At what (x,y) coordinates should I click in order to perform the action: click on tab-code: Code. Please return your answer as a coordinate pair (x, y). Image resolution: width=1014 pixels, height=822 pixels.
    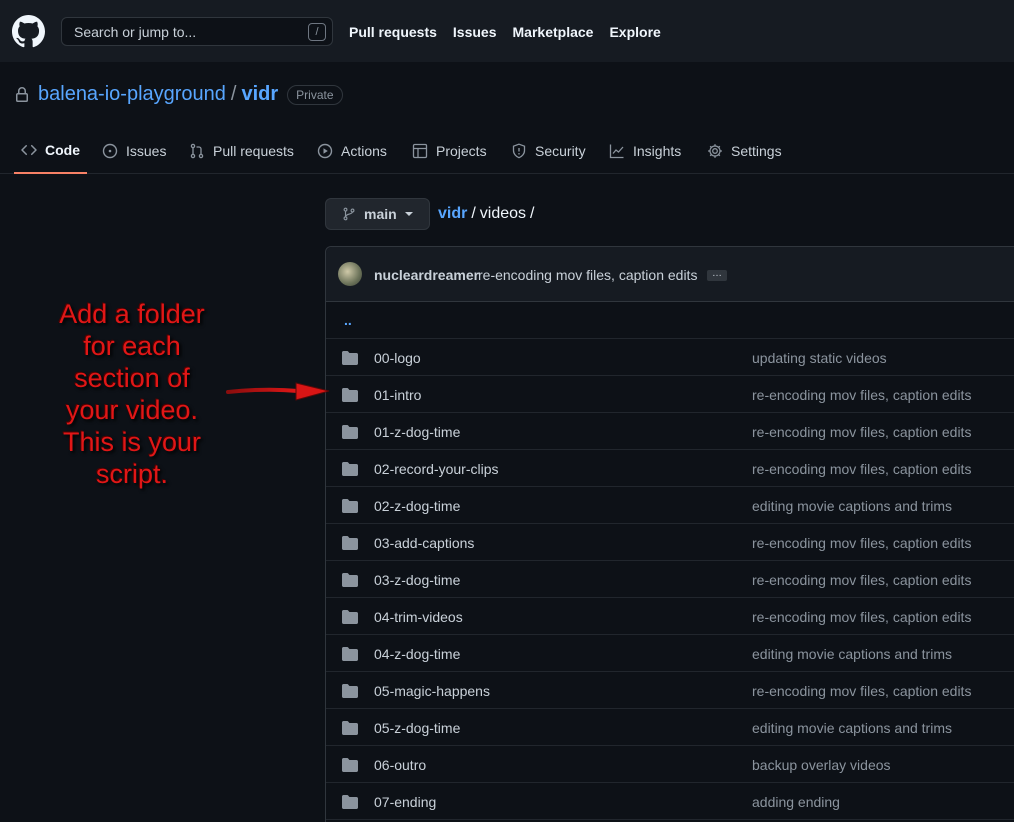
    Looking at the image, I should click on (50, 151).